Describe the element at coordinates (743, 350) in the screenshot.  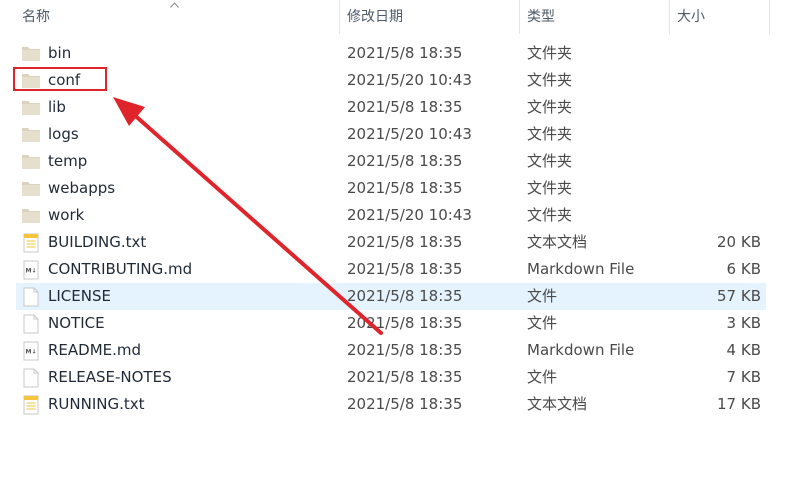
I see `file-size: 4 KB` at that location.